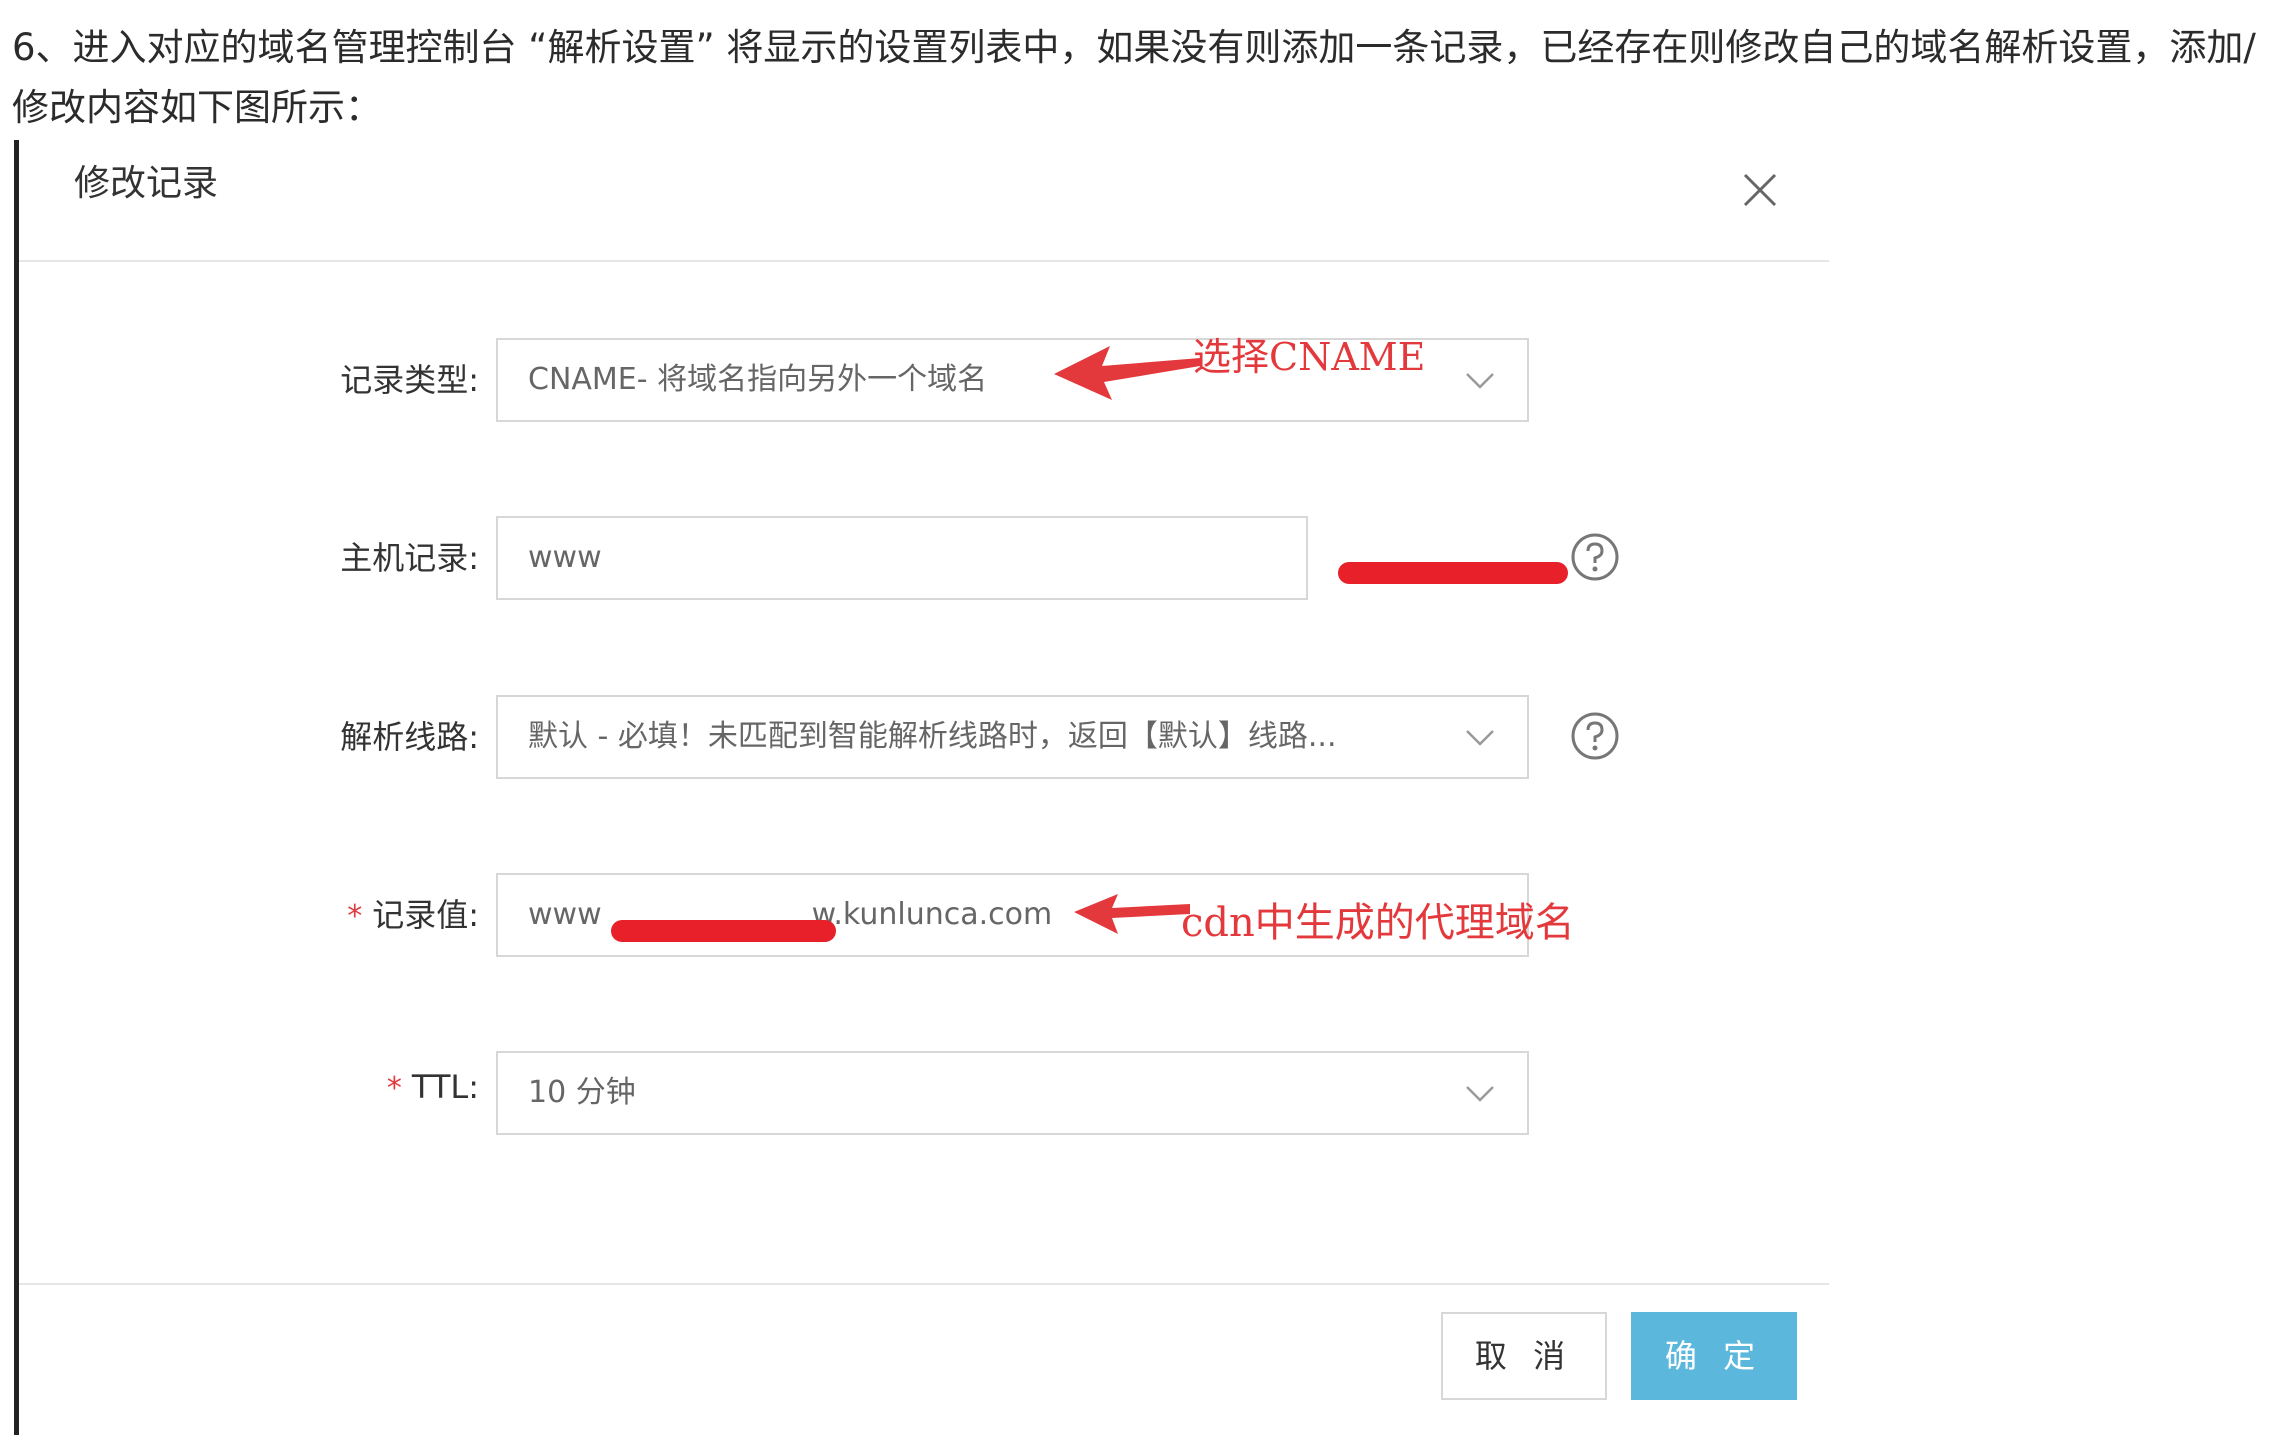 The image size is (2274, 1446). What do you see at coordinates (902, 558) in the screenshot?
I see `host-input: www` at bounding box center [902, 558].